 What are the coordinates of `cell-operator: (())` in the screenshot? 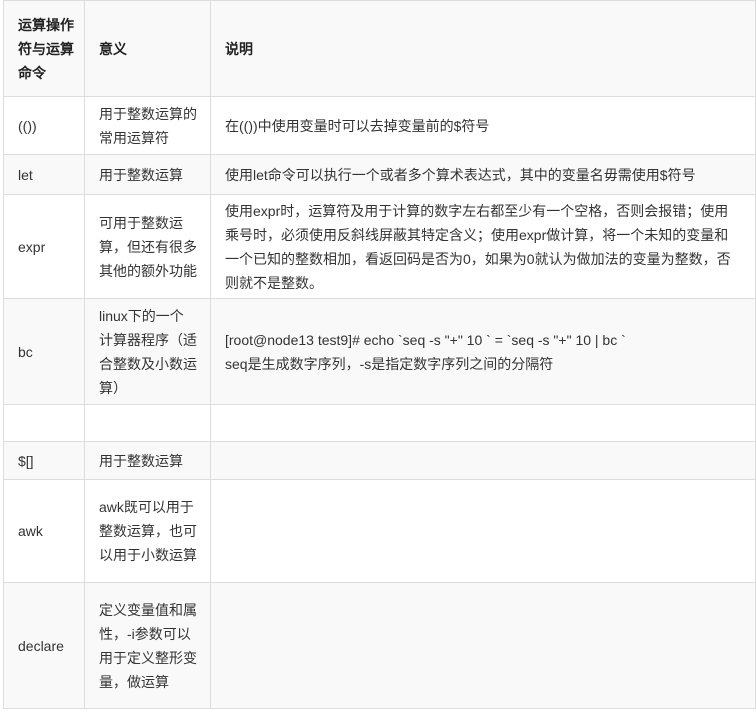 It's located at (44, 125).